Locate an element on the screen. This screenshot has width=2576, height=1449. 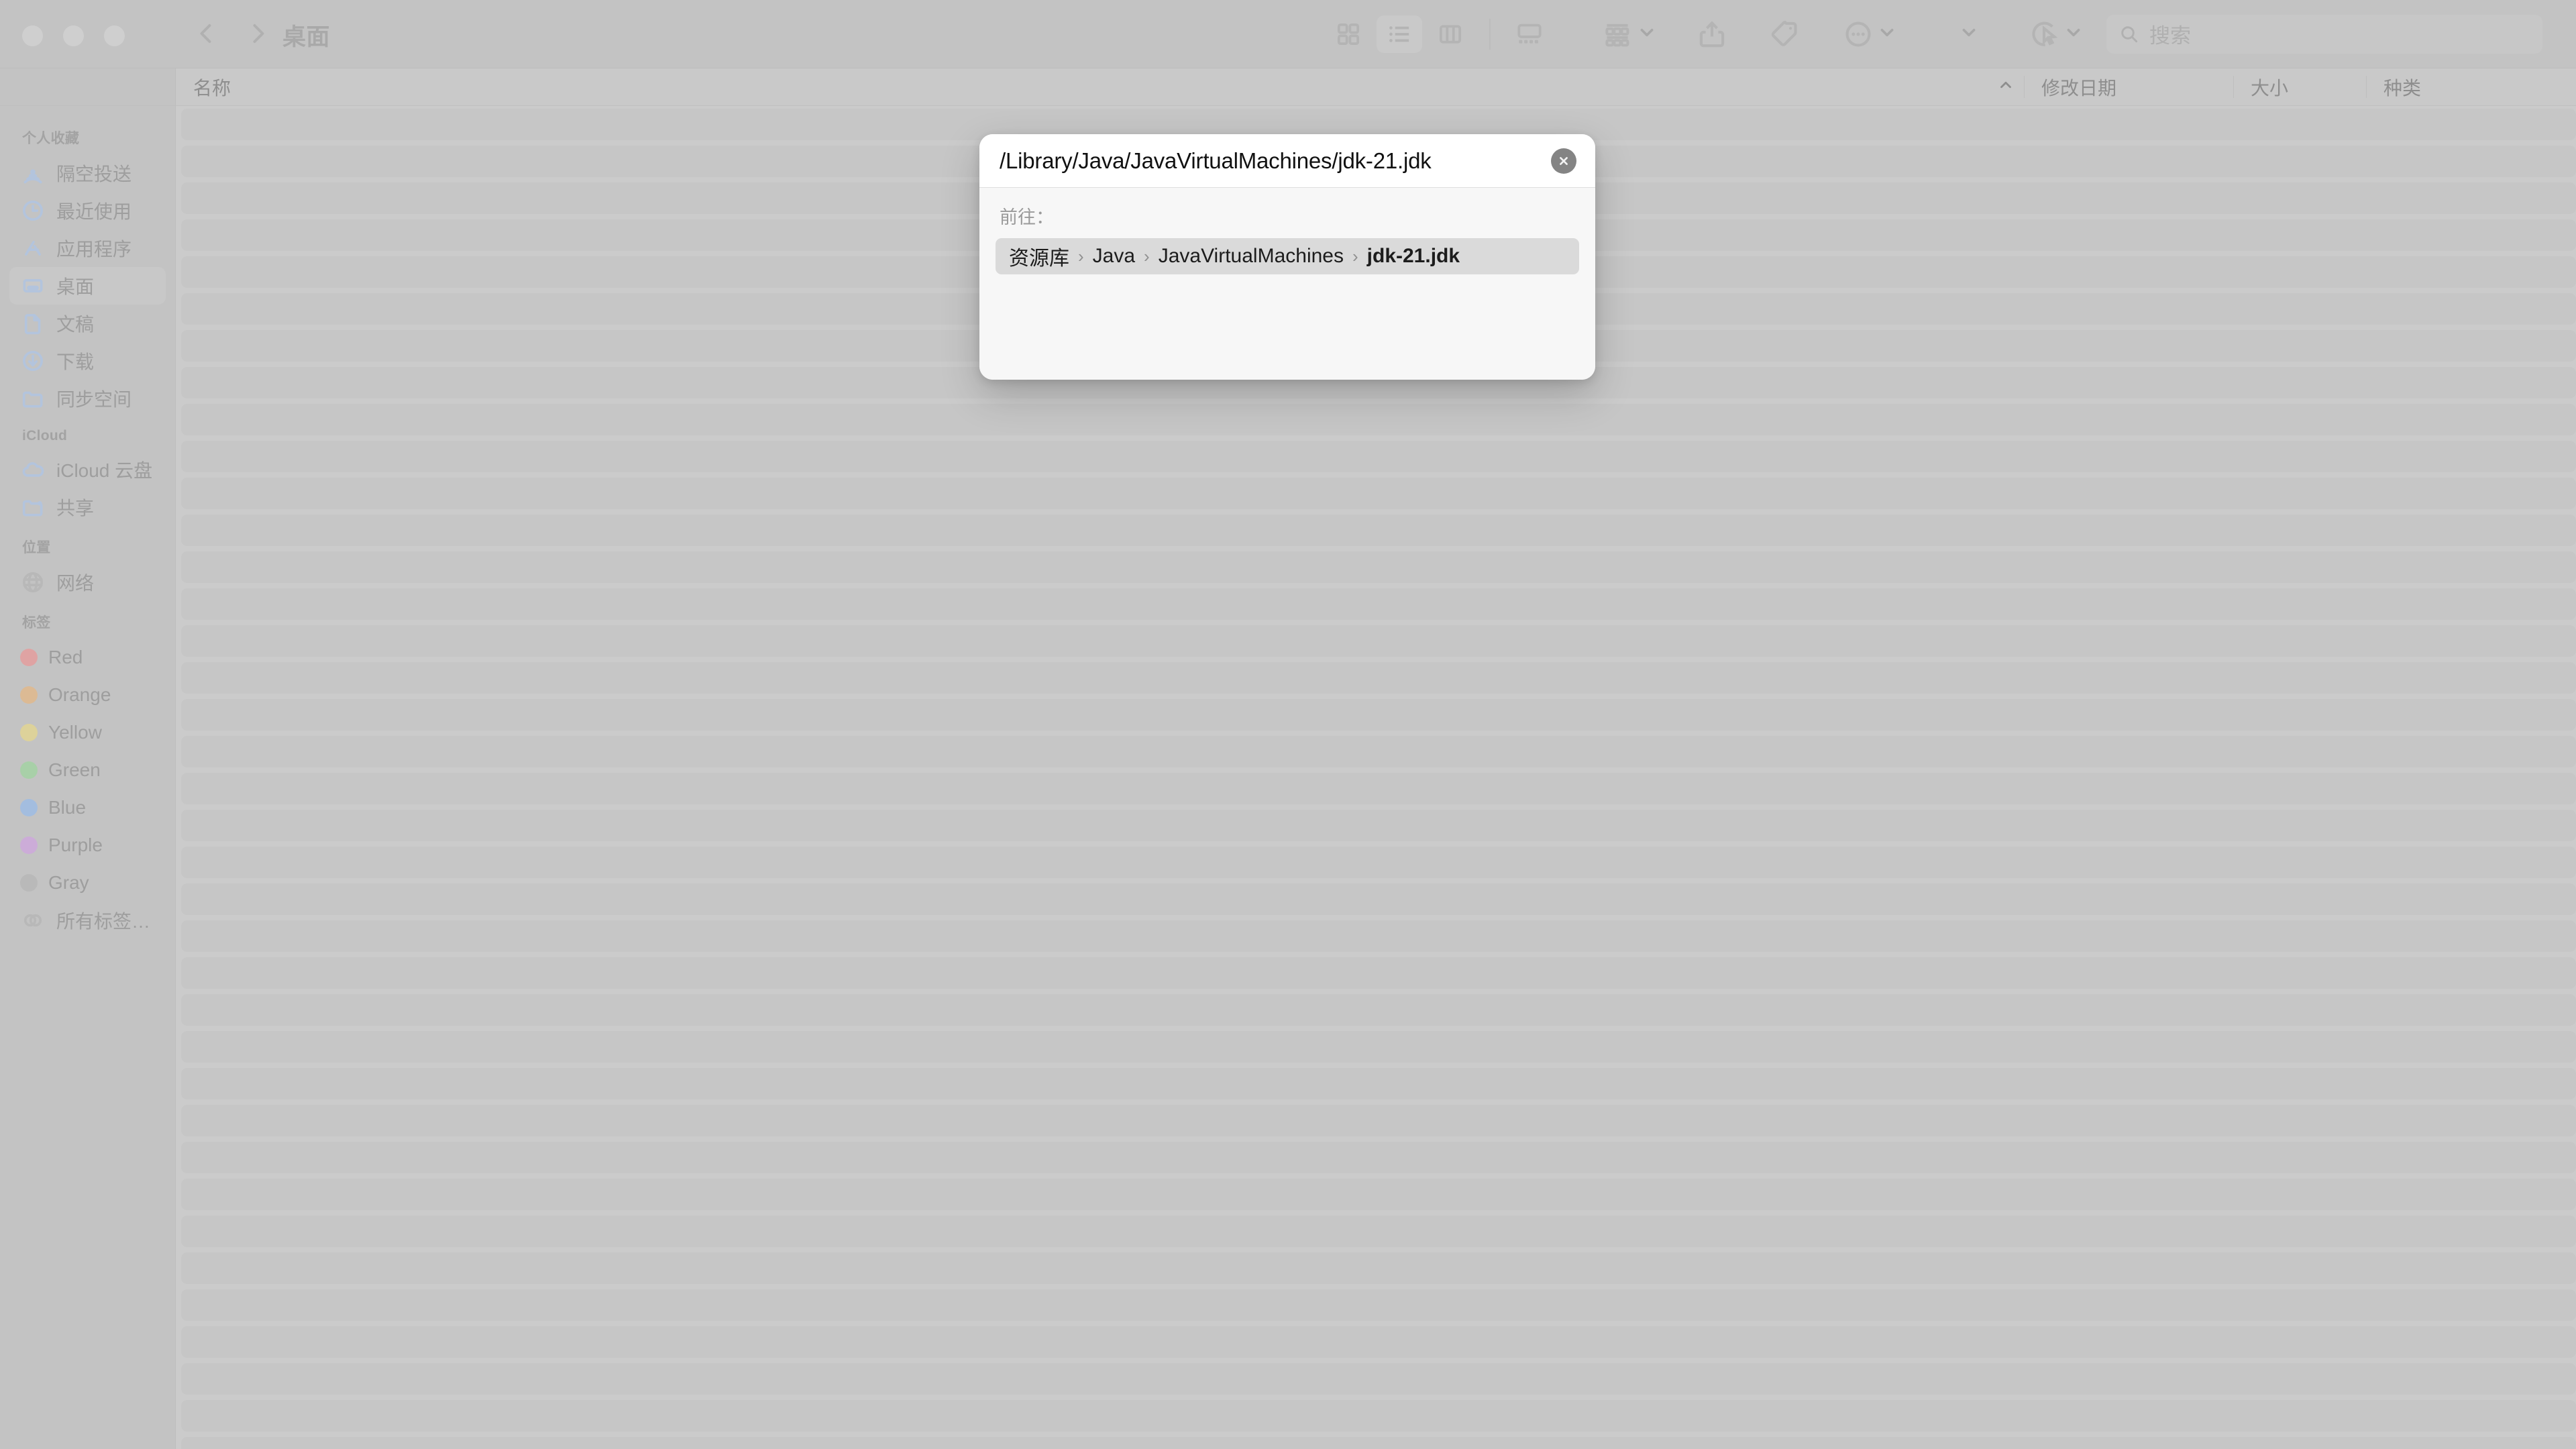
sidebar-item-共享: 共享 is located at coordinates (87, 507).